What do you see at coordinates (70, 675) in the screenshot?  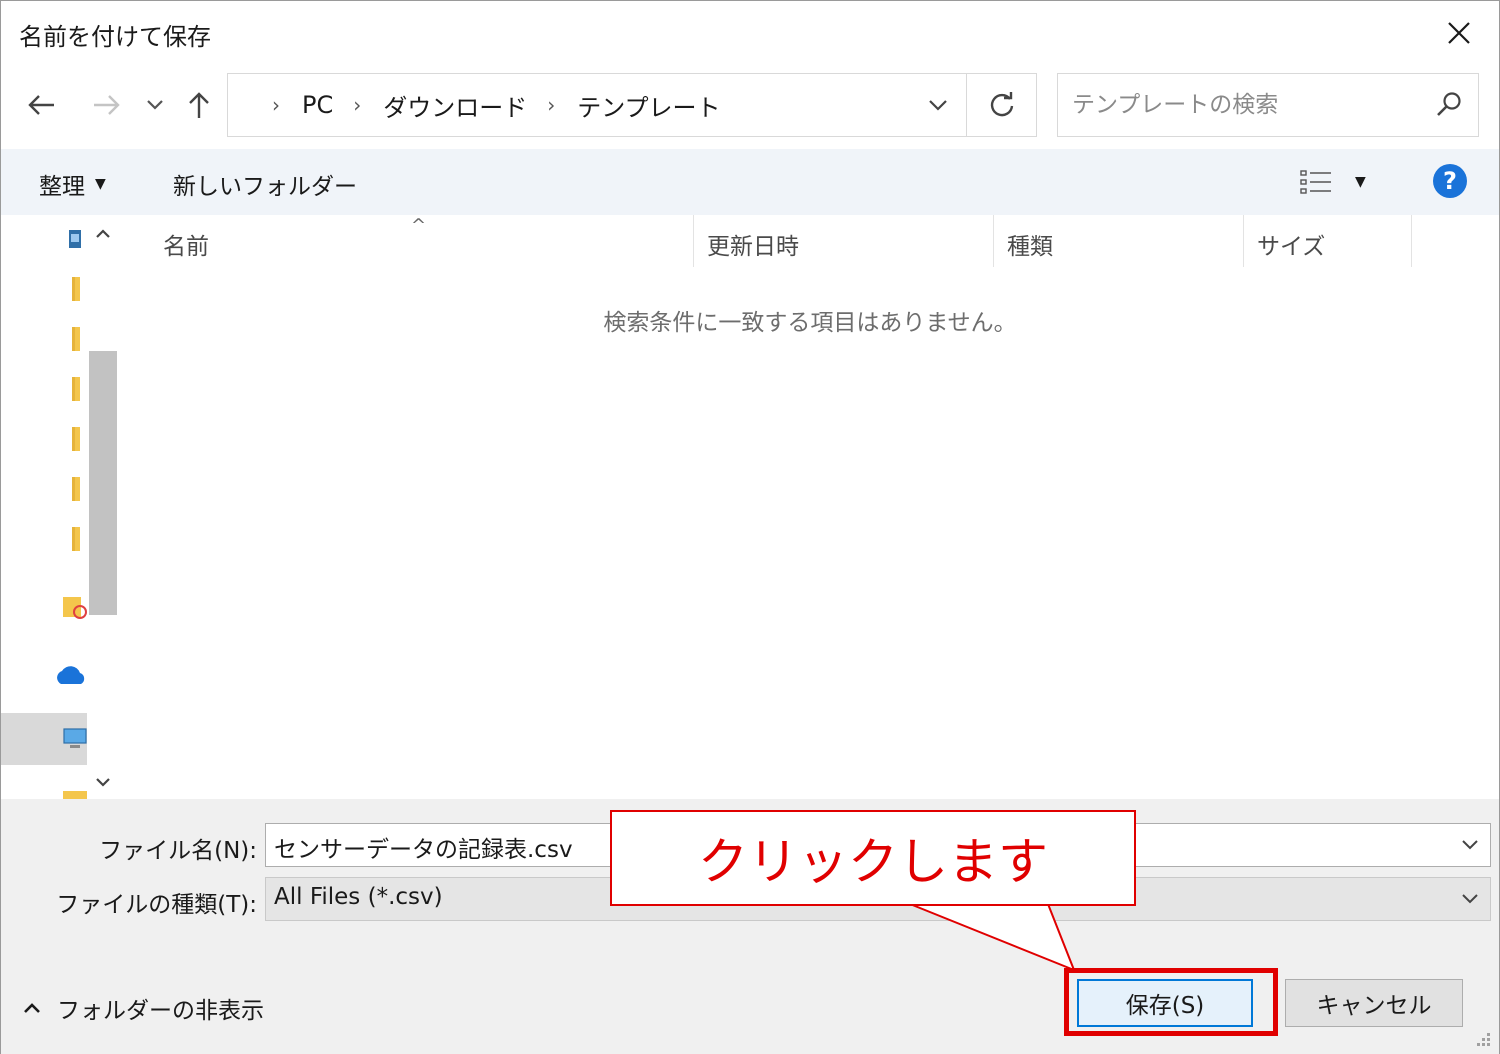 I see `onedrive-icon` at bounding box center [70, 675].